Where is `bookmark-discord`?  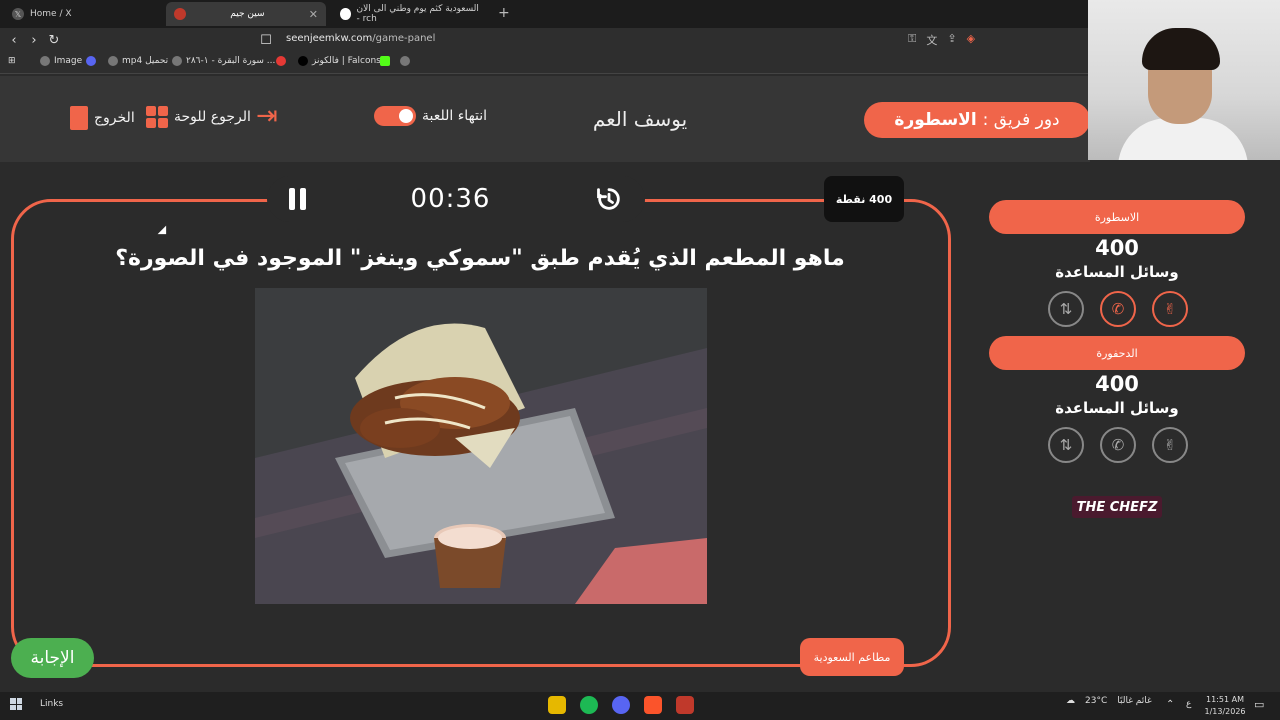
bookmark-discord is located at coordinates (91, 61).